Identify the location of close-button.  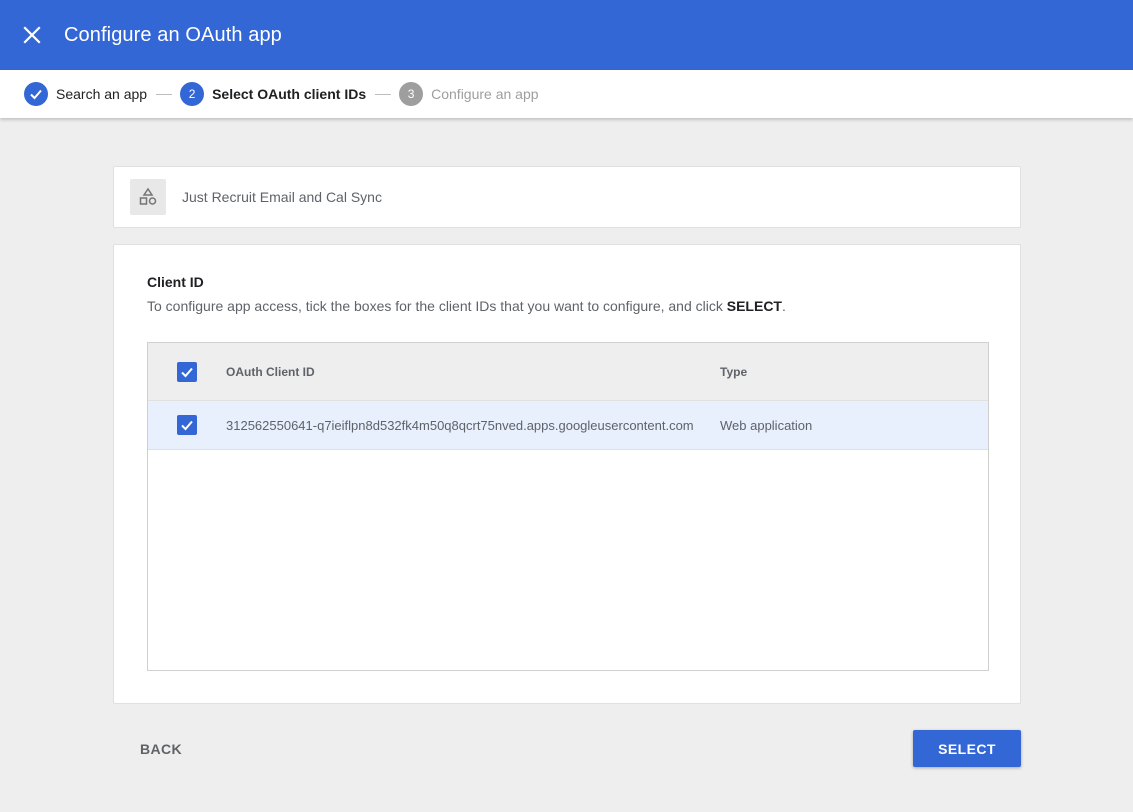
(32, 35).